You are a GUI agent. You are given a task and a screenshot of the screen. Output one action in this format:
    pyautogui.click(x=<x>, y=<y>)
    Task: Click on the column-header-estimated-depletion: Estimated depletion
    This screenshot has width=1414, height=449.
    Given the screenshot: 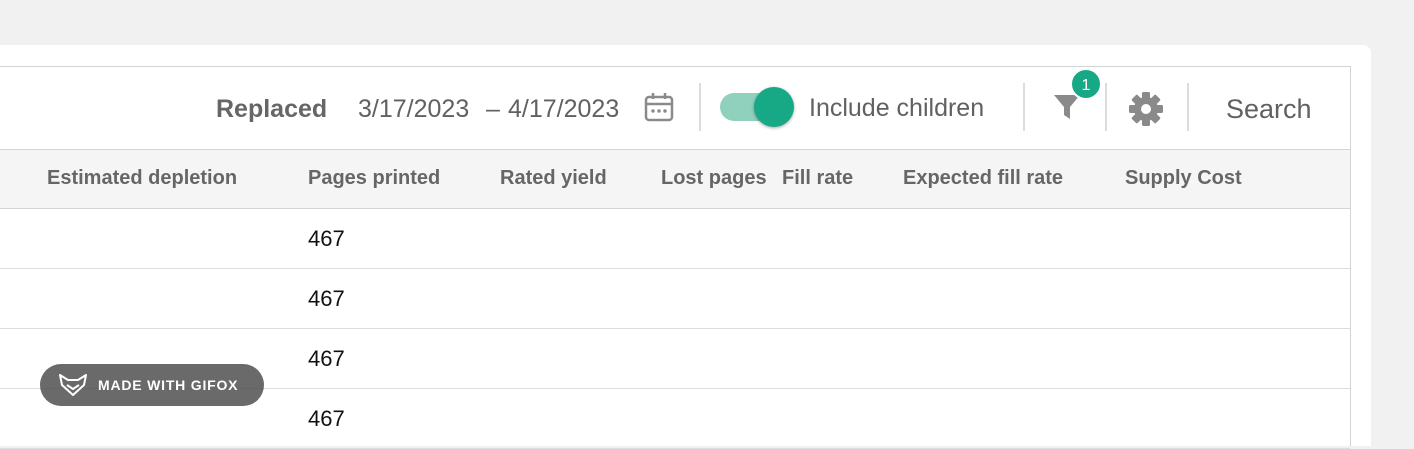 What is the action you would take?
    pyautogui.click(x=142, y=178)
    